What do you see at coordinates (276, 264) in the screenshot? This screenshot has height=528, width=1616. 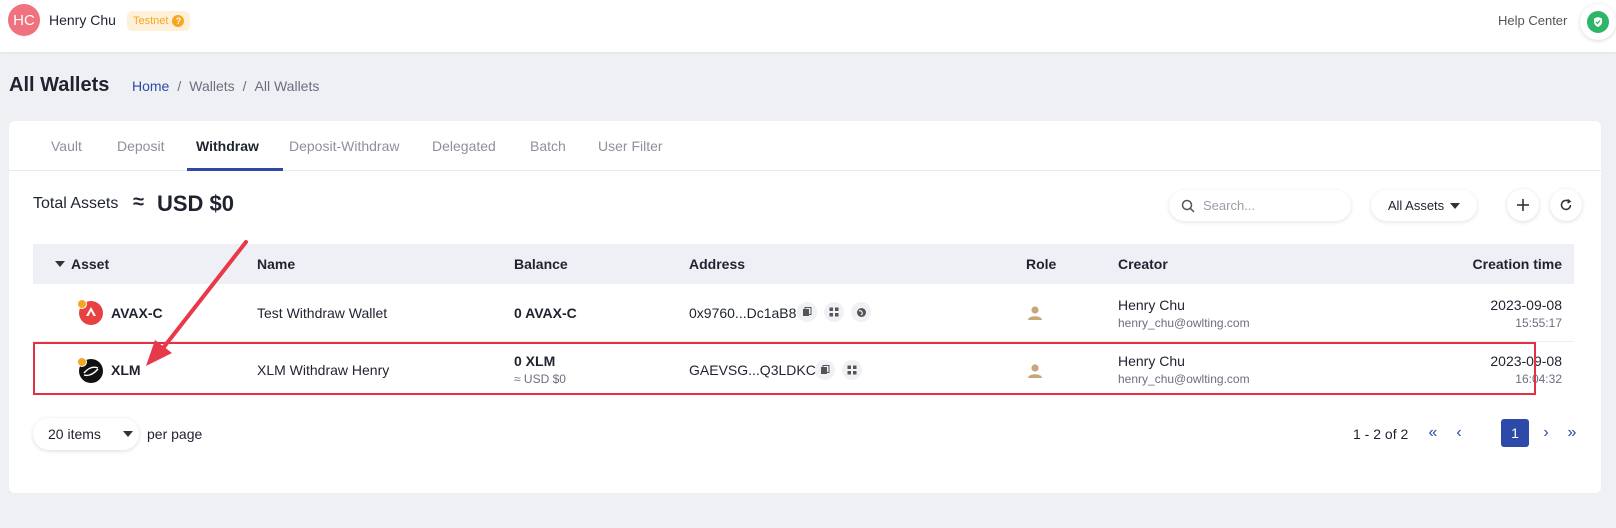 I see `column-header-name: Name` at bounding box center [276, 264].